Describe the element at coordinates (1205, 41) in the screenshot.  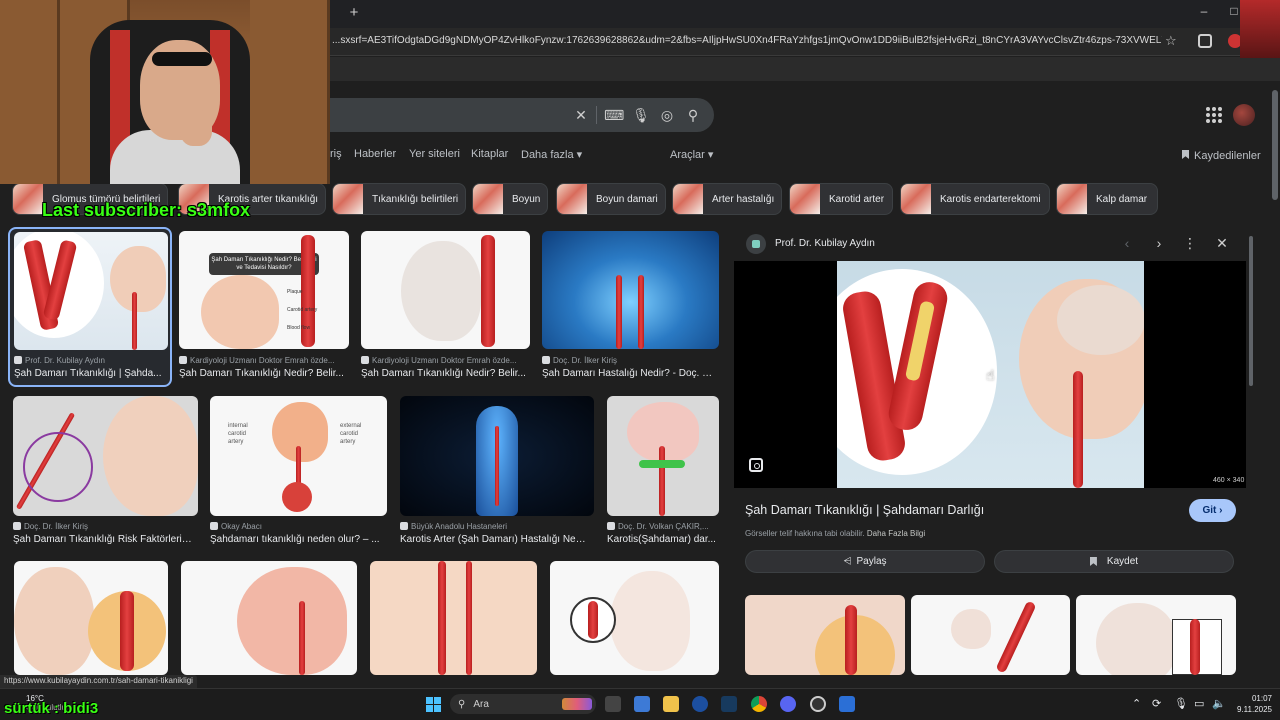
I see `extensions-icon` at that location.